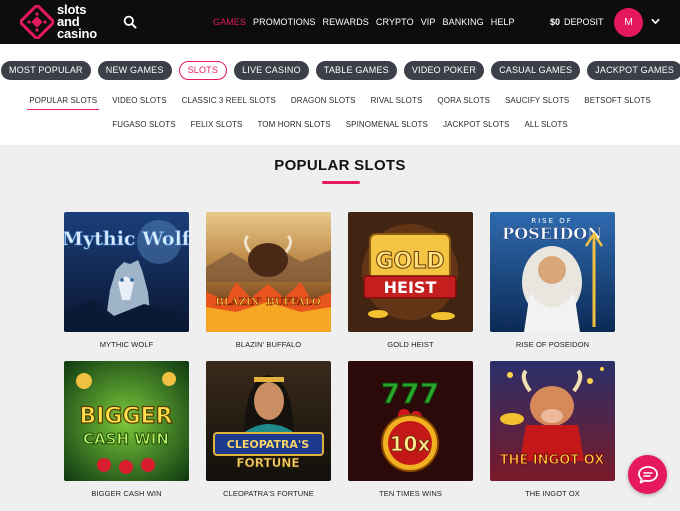  I want to click on category-live-casino: LIVE CASINO, so click(271, 70).